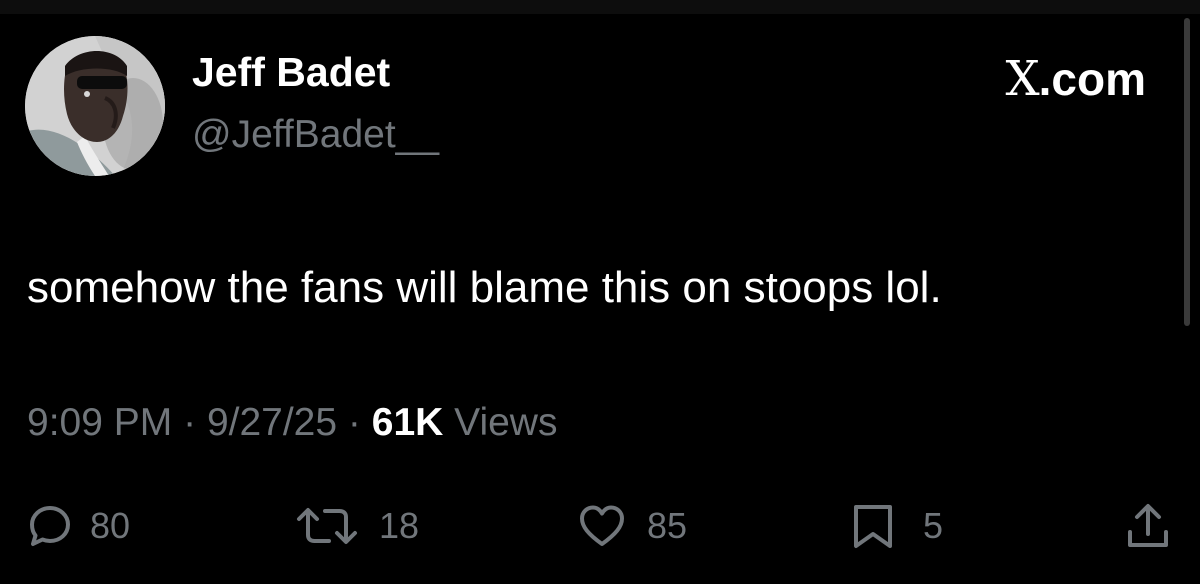 This screenshot has width=1200, height=584. Describe the element at coordinates (95, 106) in the screenshot. I see `avatar` at that location.